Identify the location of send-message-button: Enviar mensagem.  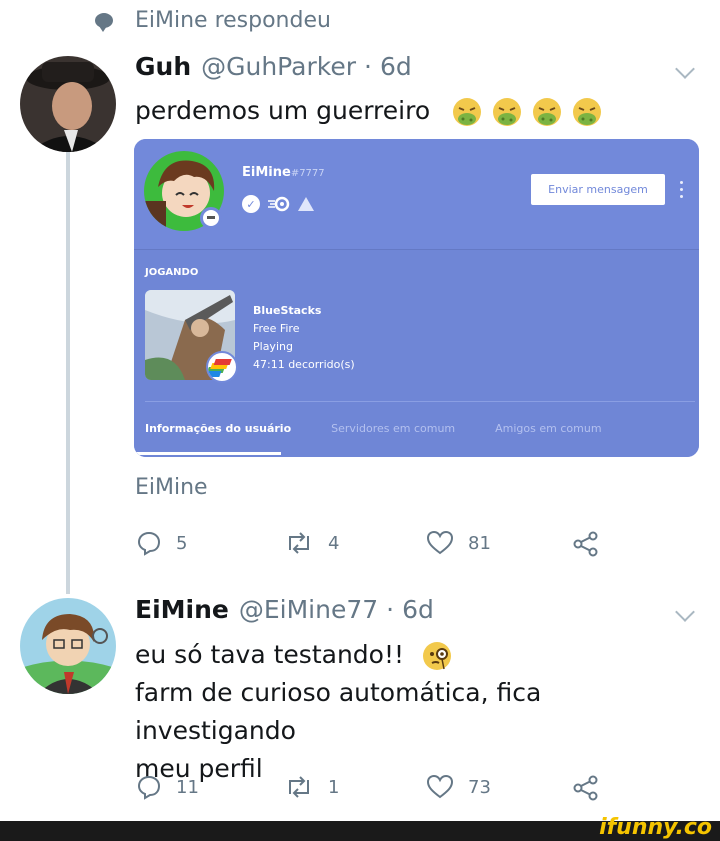
(598, 189).